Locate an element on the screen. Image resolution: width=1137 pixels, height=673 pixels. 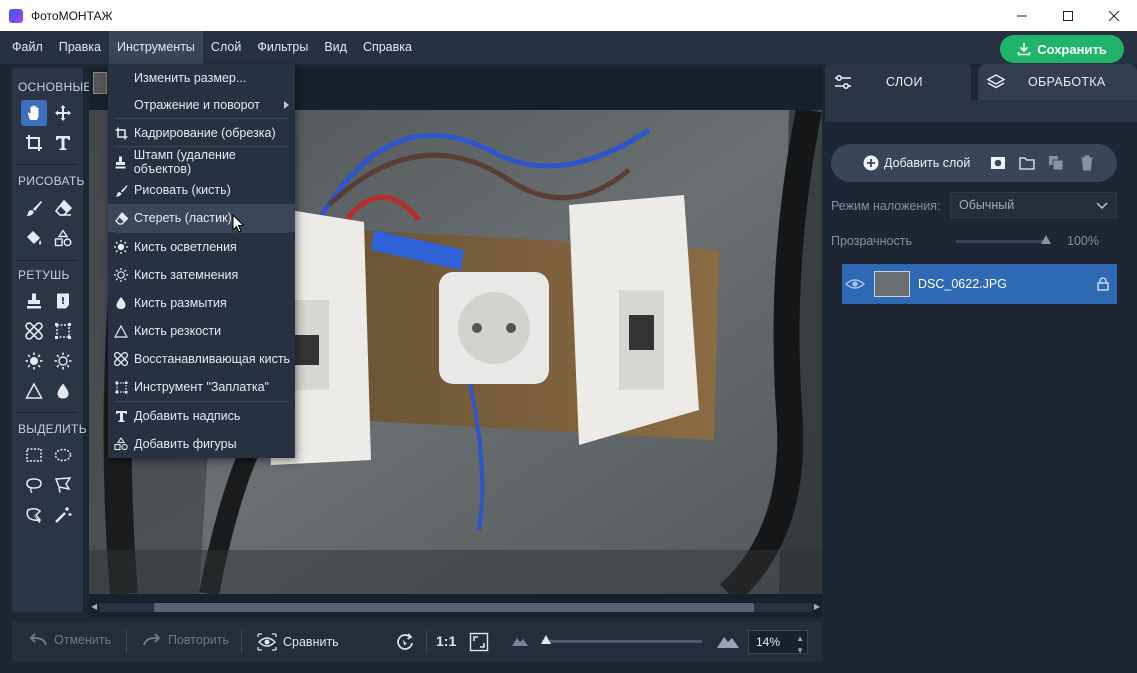
ellipse-select-tool is located at coordinates (63, 455).